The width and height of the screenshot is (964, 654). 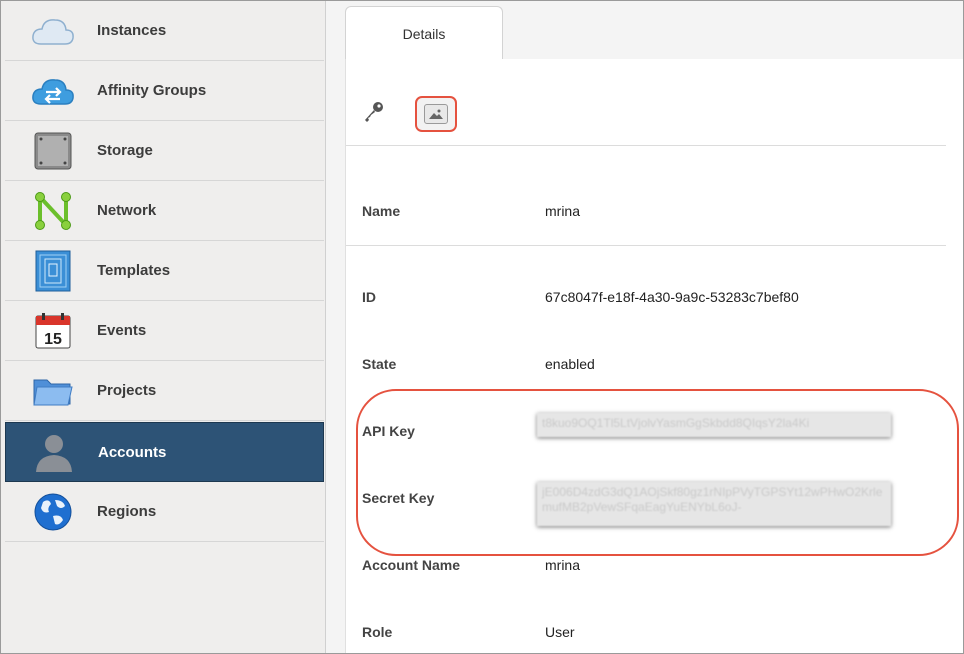 I want to click on role-label: Role, so click(x=377, y=632).